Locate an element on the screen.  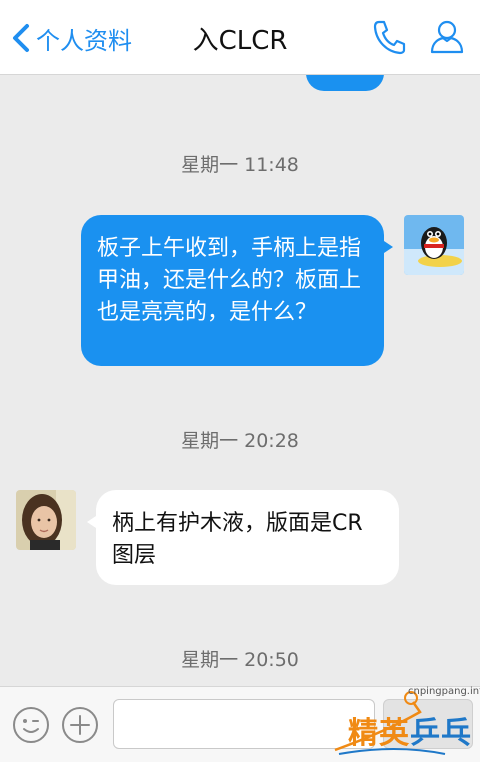
previous-message-bubble is located at coordinates (345, 83).